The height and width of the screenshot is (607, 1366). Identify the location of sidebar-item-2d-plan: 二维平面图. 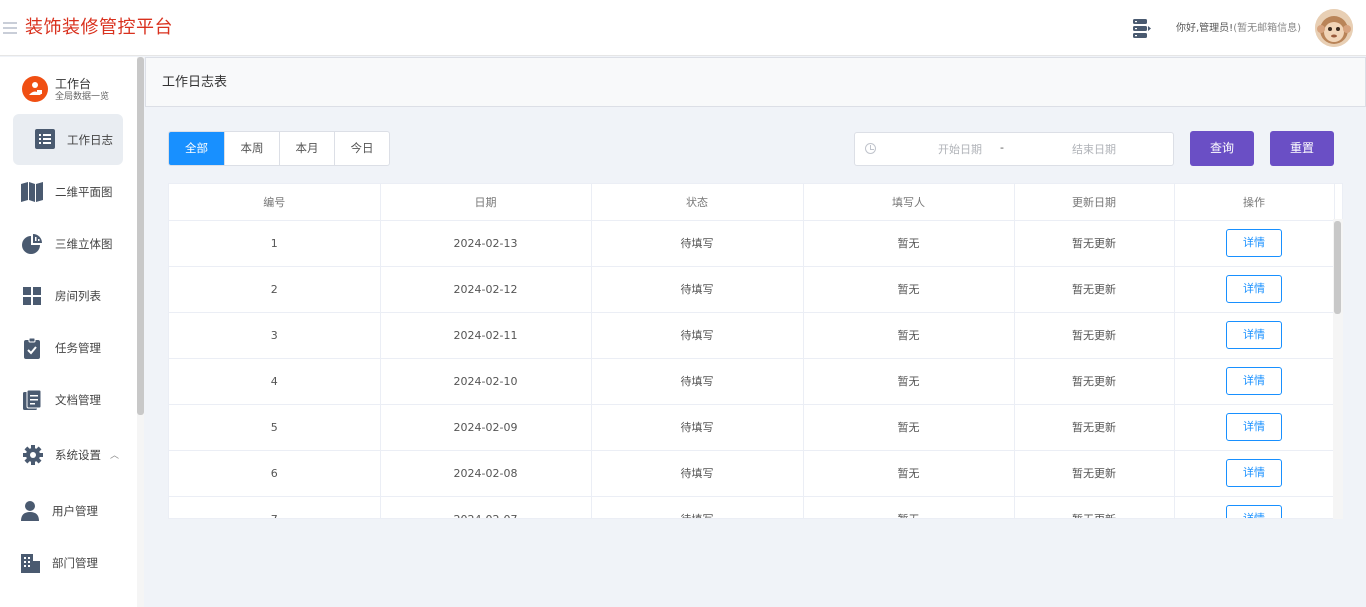
(68, 192).